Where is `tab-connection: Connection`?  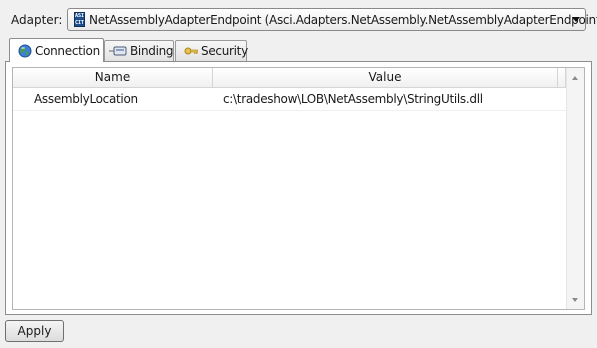 tab-connection: Connection is located at coordinates (56, 50).